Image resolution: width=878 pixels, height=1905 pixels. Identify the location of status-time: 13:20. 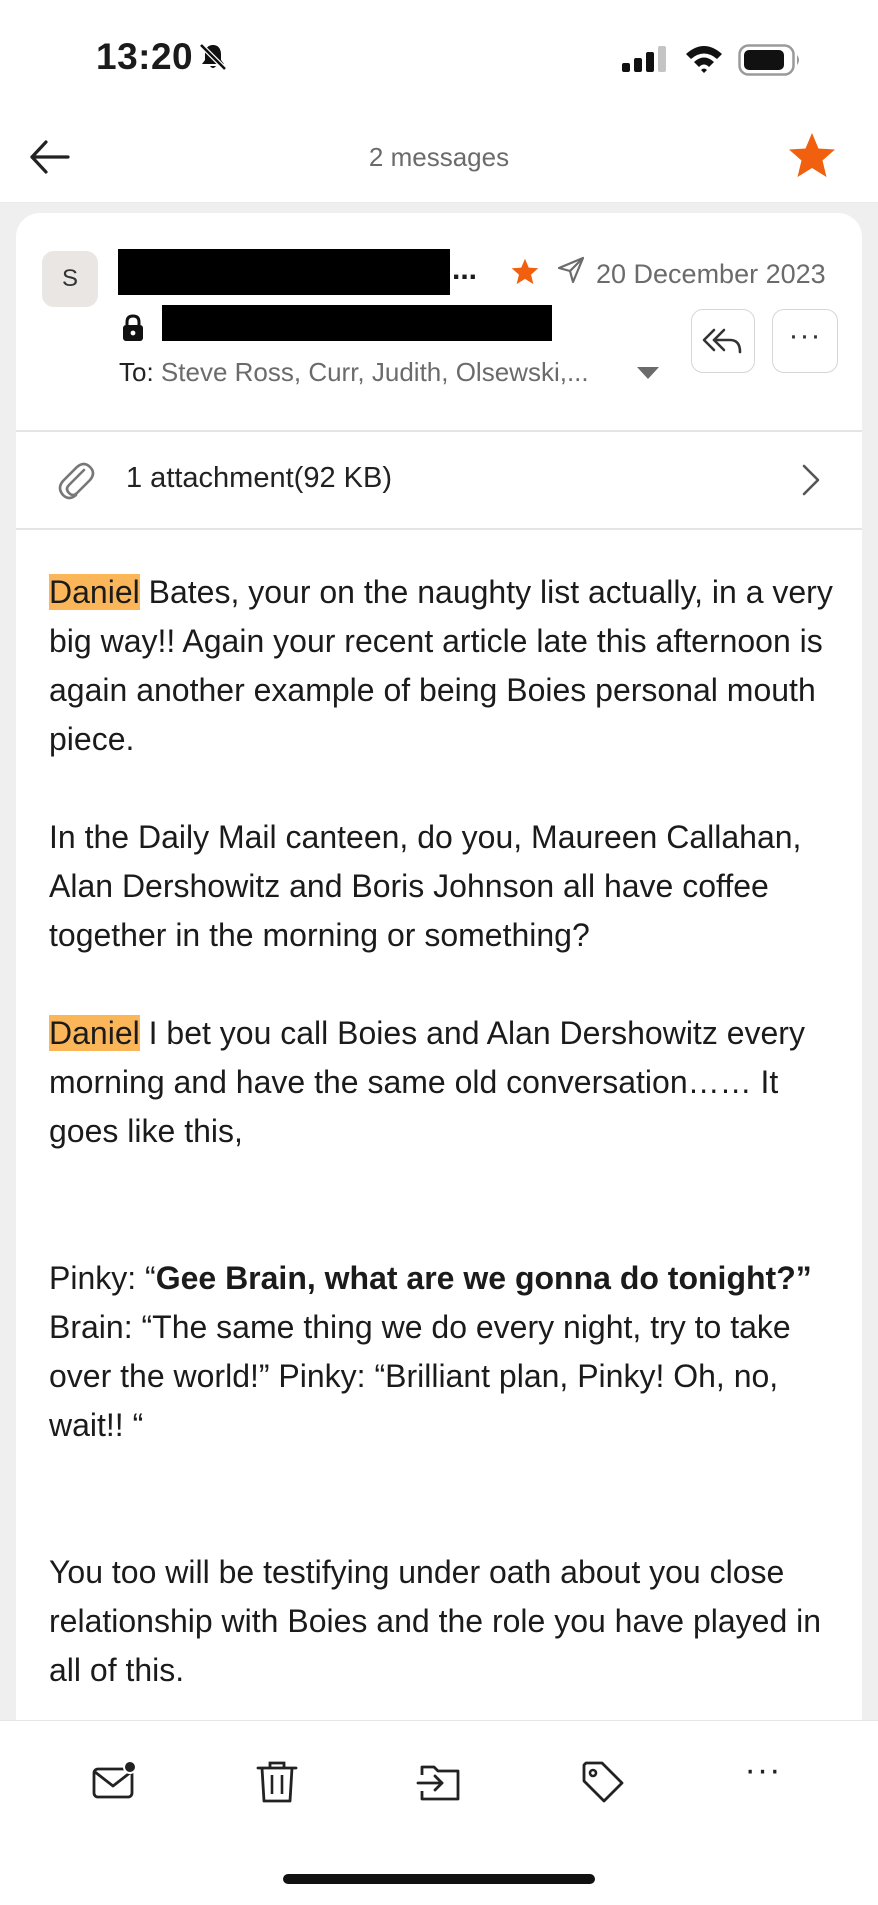
(145, 56).